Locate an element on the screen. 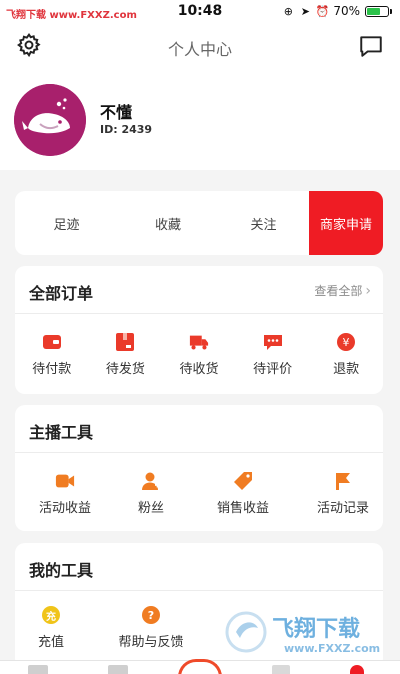 The height and width of the screenshot is (674, 400). my-tools-header: 我的工具 is located at coordinates (199, 567).